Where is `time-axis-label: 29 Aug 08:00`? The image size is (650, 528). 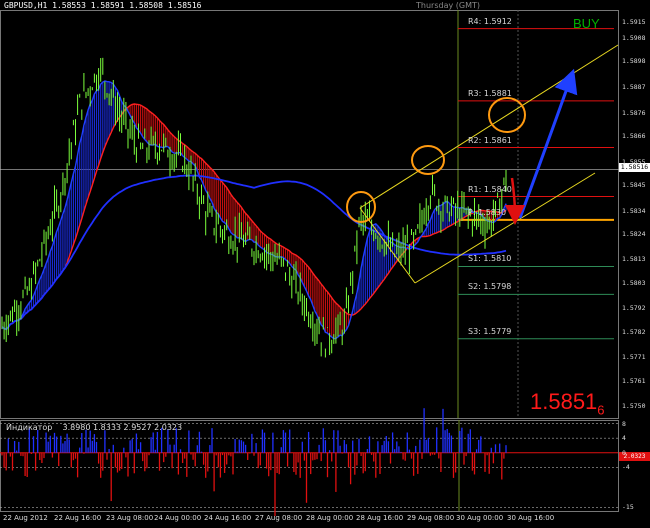
time-axis-label: 29 Aug 08:00 is located at coordinates (431, 518).